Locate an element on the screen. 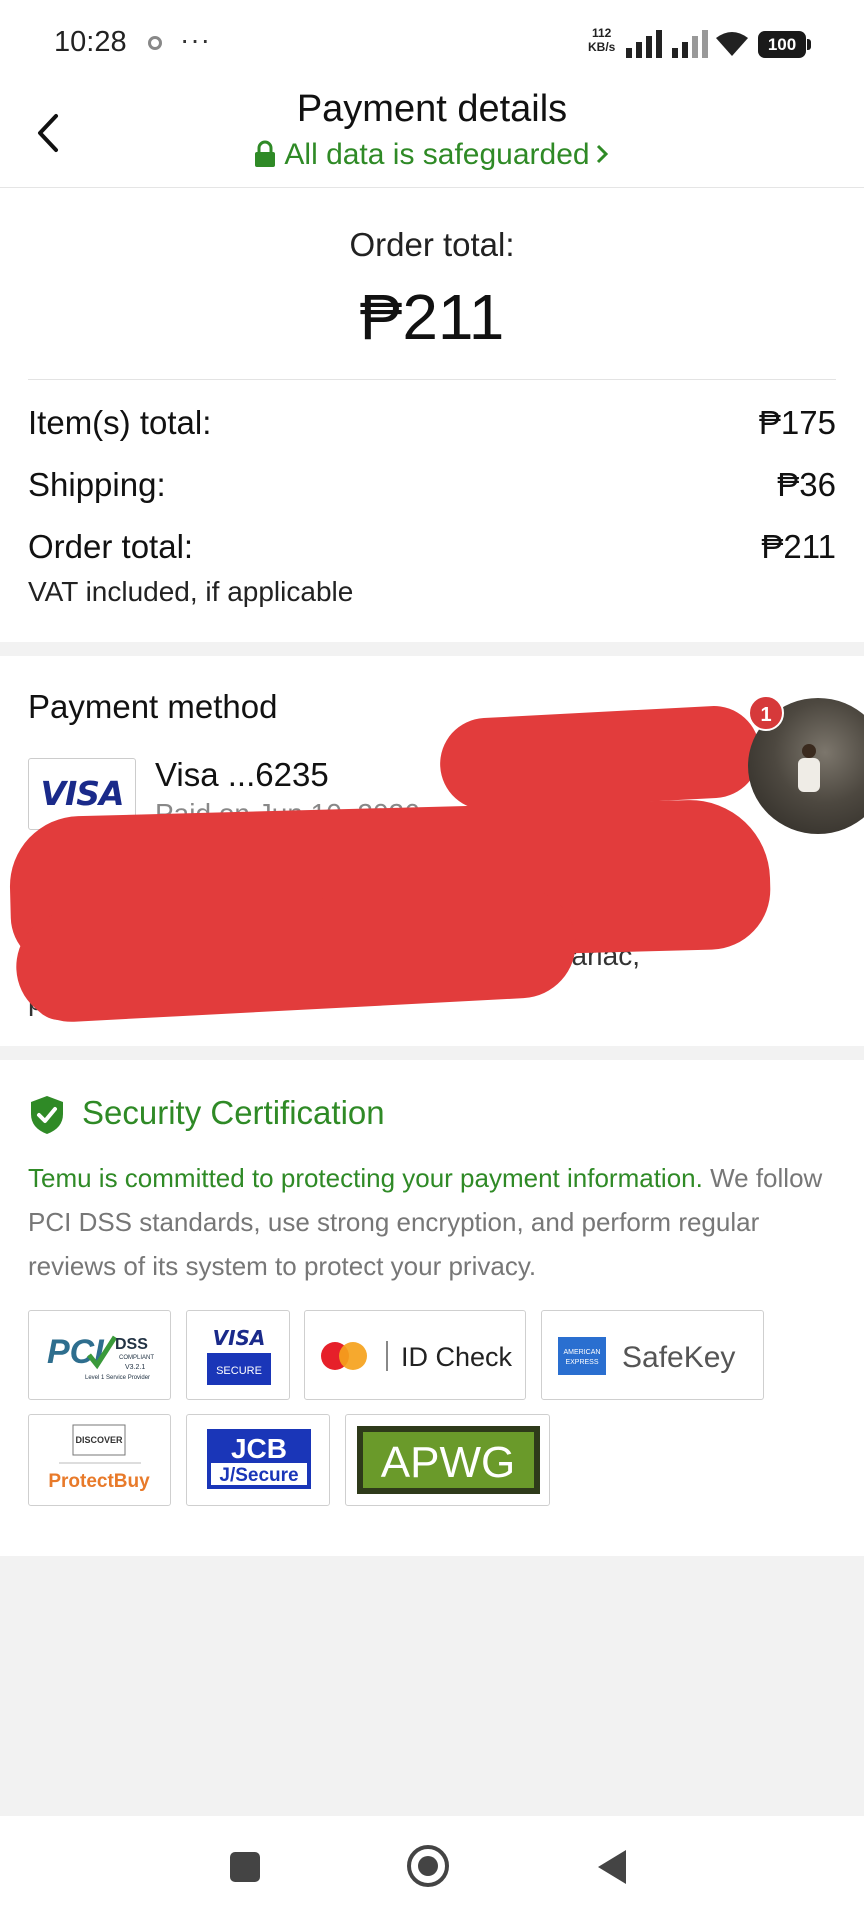 The image size is (864, 1920). line-label: Shipping: is located at coordinates (97, 484).